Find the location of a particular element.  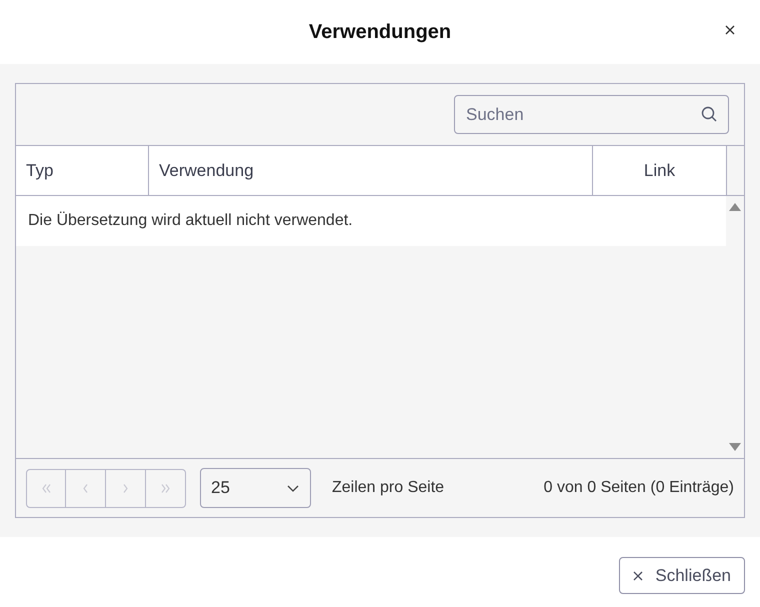

search-field: Suchen is located at coordinates (591, 114).